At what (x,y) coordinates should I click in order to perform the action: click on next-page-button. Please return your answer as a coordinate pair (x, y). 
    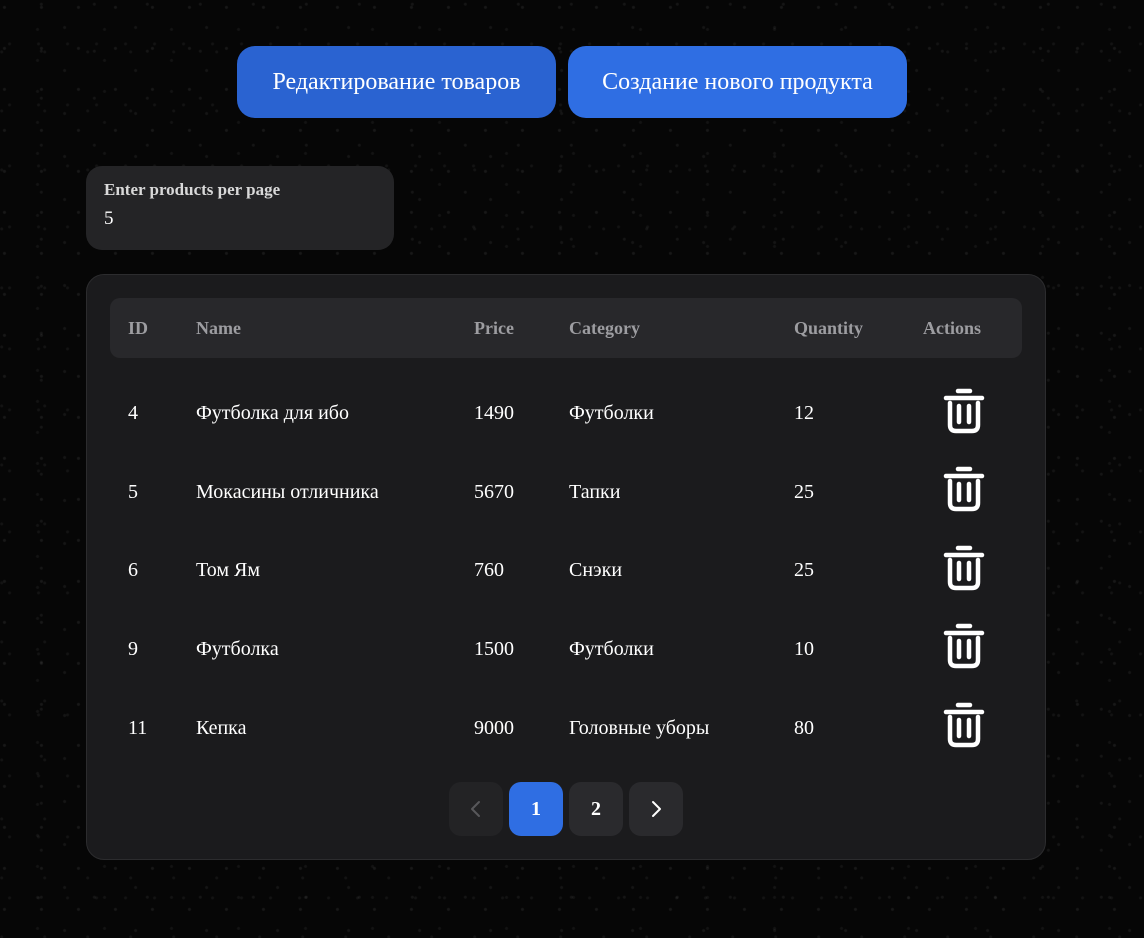
    Looking at the image, I should click on (656, 809).